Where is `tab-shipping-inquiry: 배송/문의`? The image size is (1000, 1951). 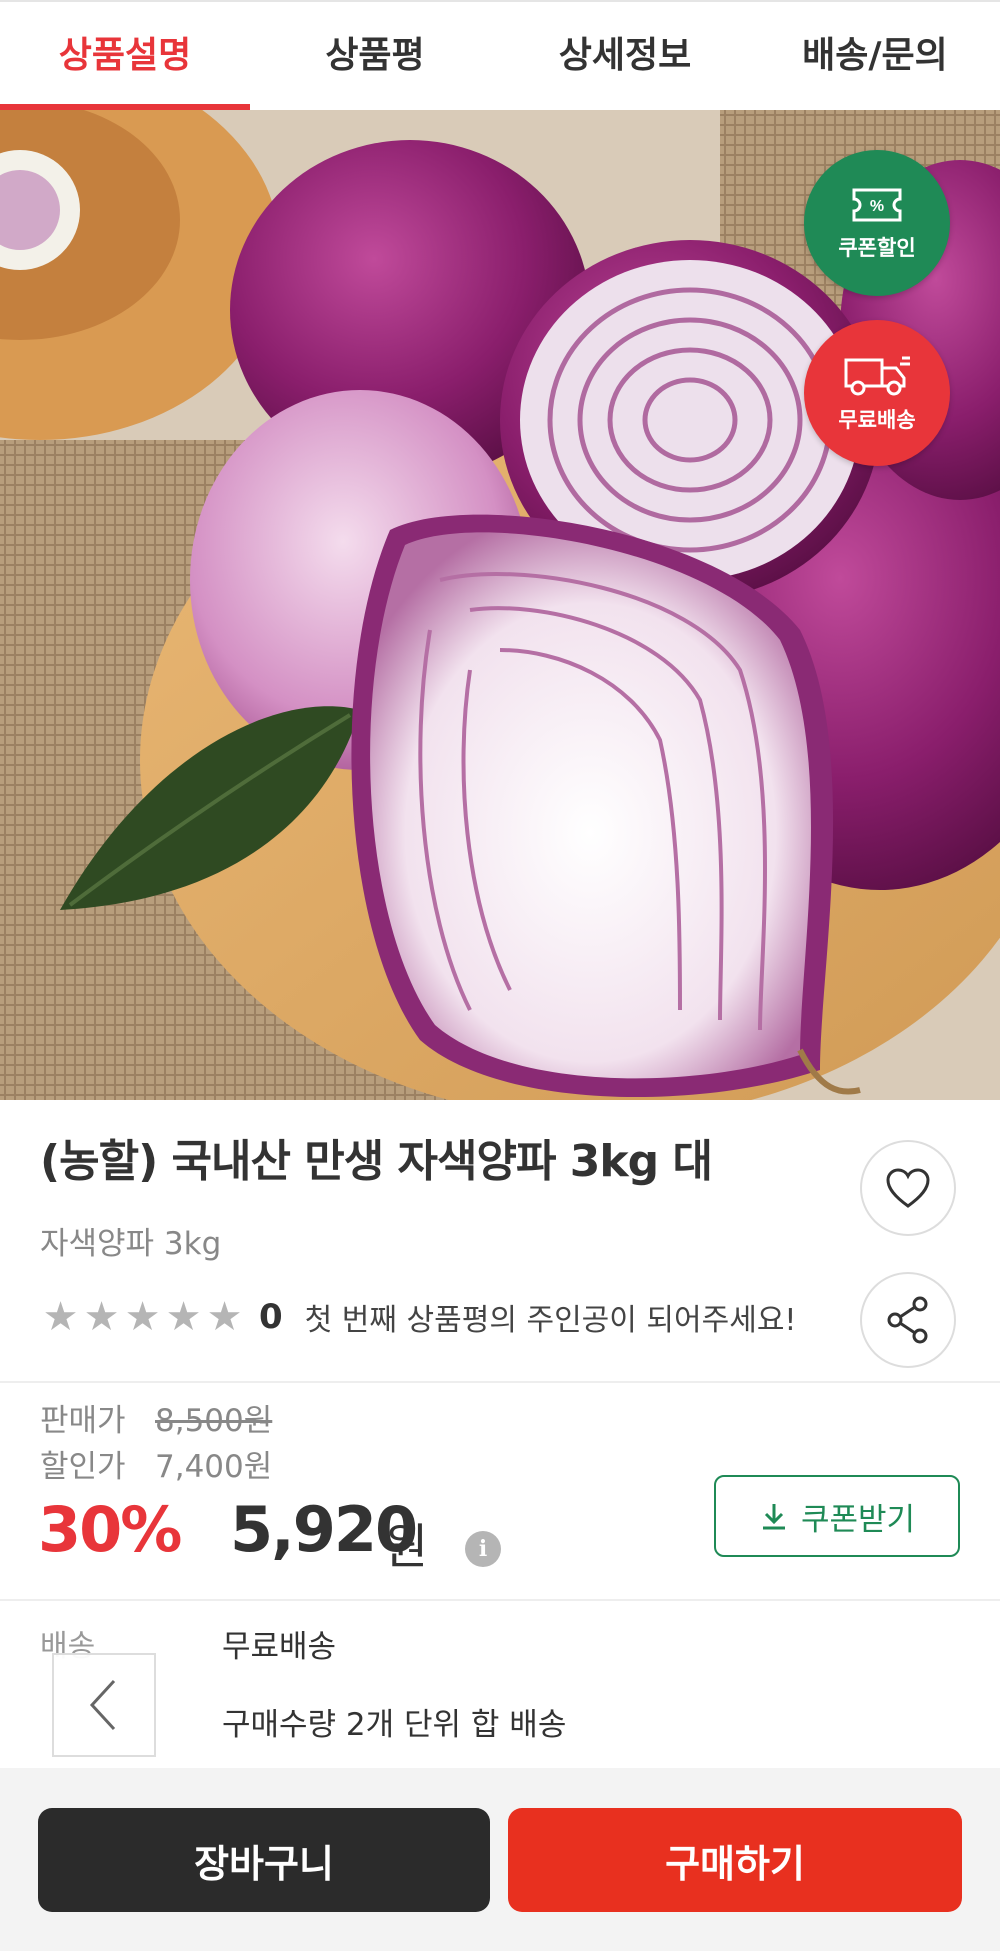
tab-shipping-inquiry: 배송/문의 is located at coordinates (875, 56).